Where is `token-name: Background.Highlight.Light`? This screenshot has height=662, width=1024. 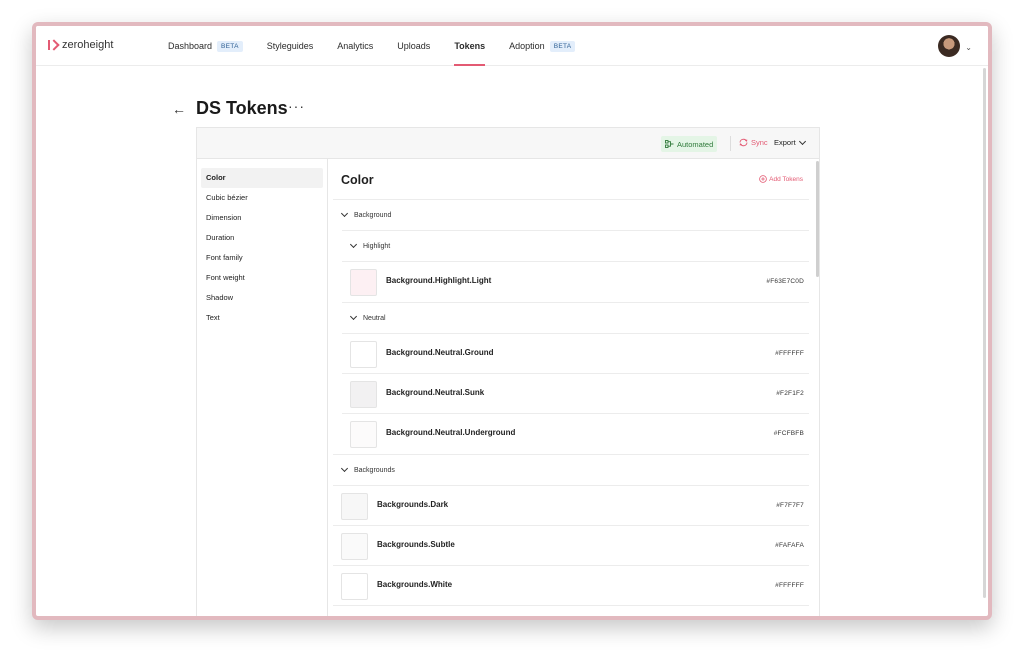 token-name: Background.Highlight.Light is located at coordinates (439, 280).